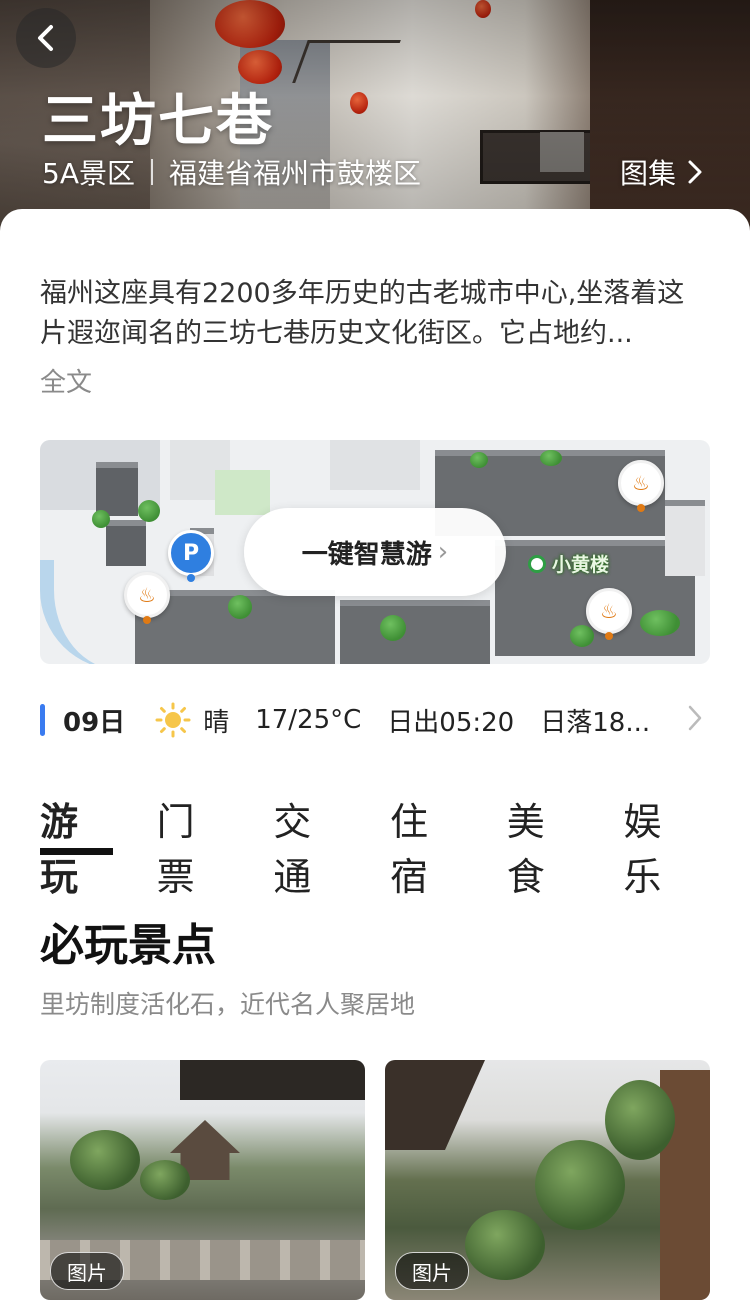 This screenshot has height=1300, width=750. Describe the element at coordinates (309, 845) in the screenshot. I see `tab-transport: 交通` at that location.